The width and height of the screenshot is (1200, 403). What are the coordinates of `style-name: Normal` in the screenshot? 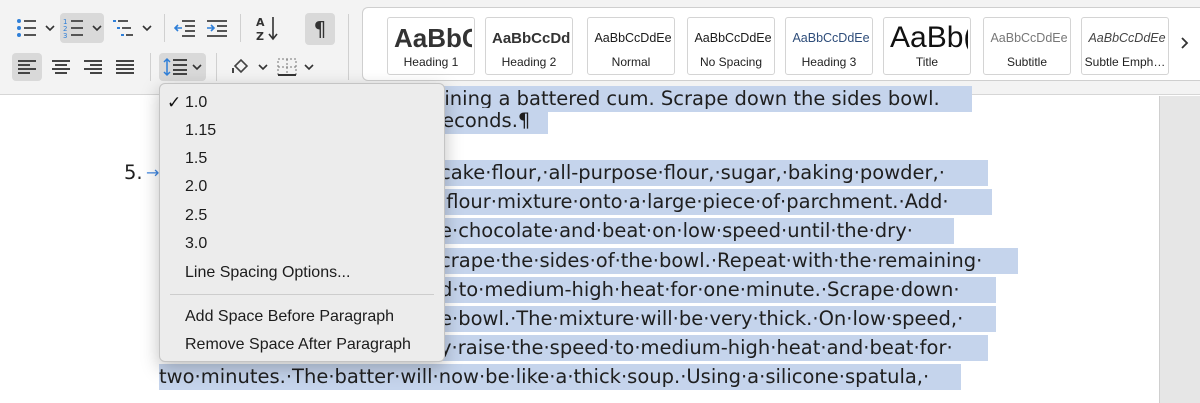 It's located at (631, 62).